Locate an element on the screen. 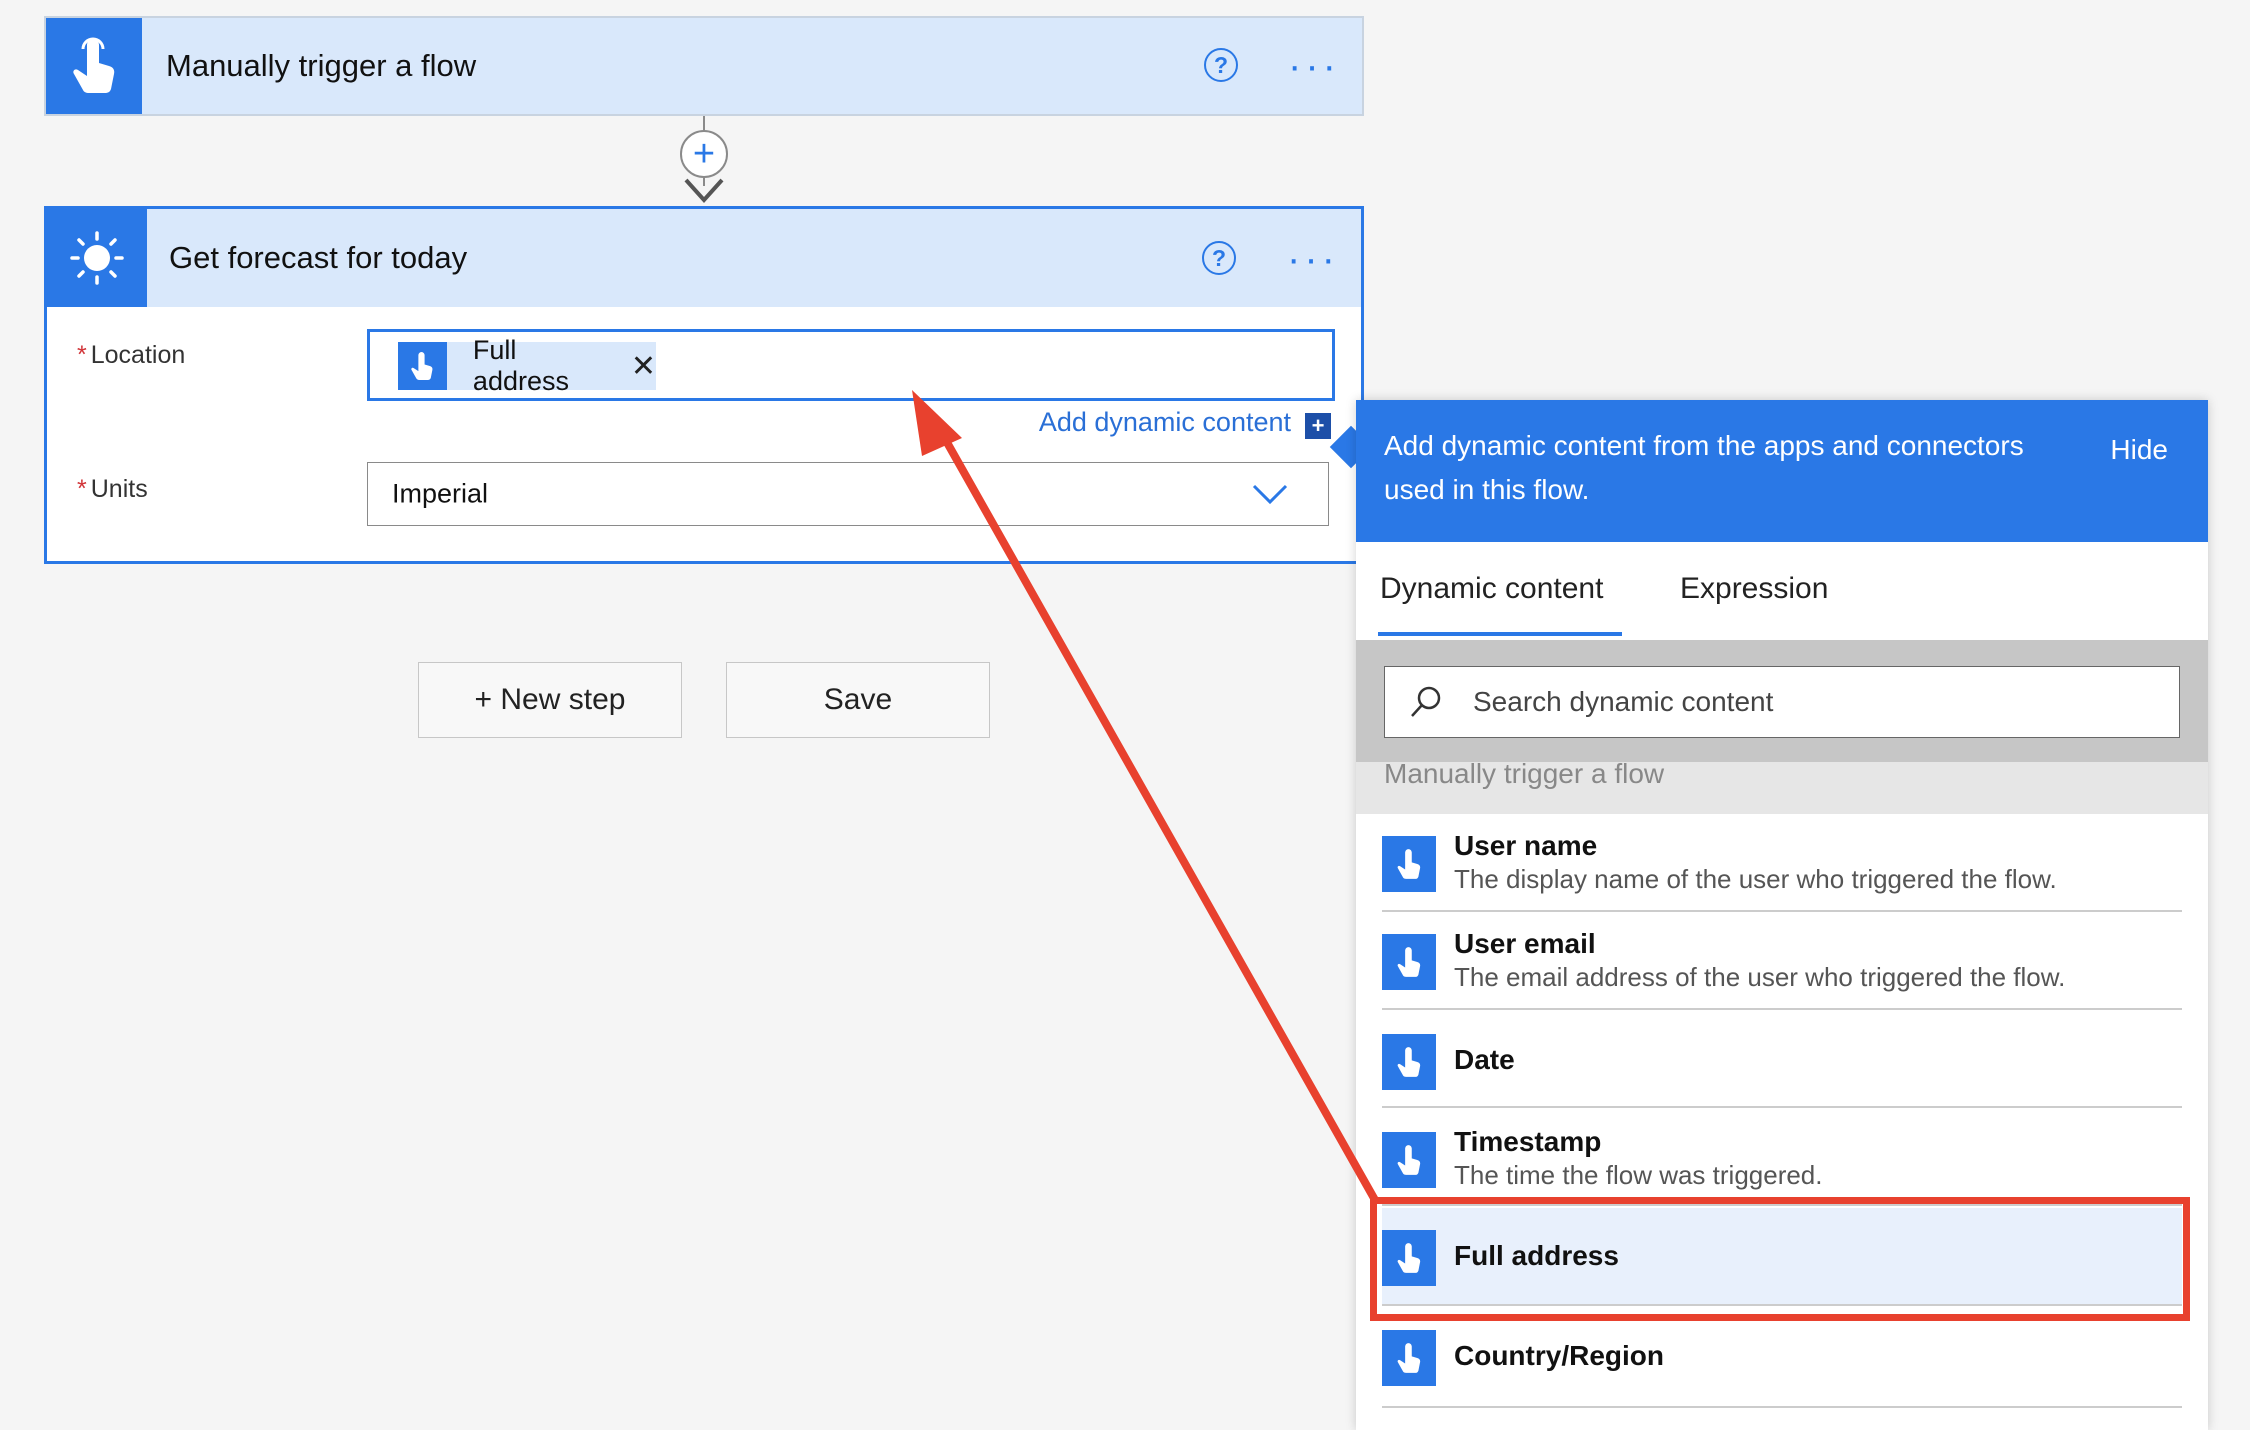  add-dynamic-content-link: Add dynamic content is located at coordinates (1165, 422).